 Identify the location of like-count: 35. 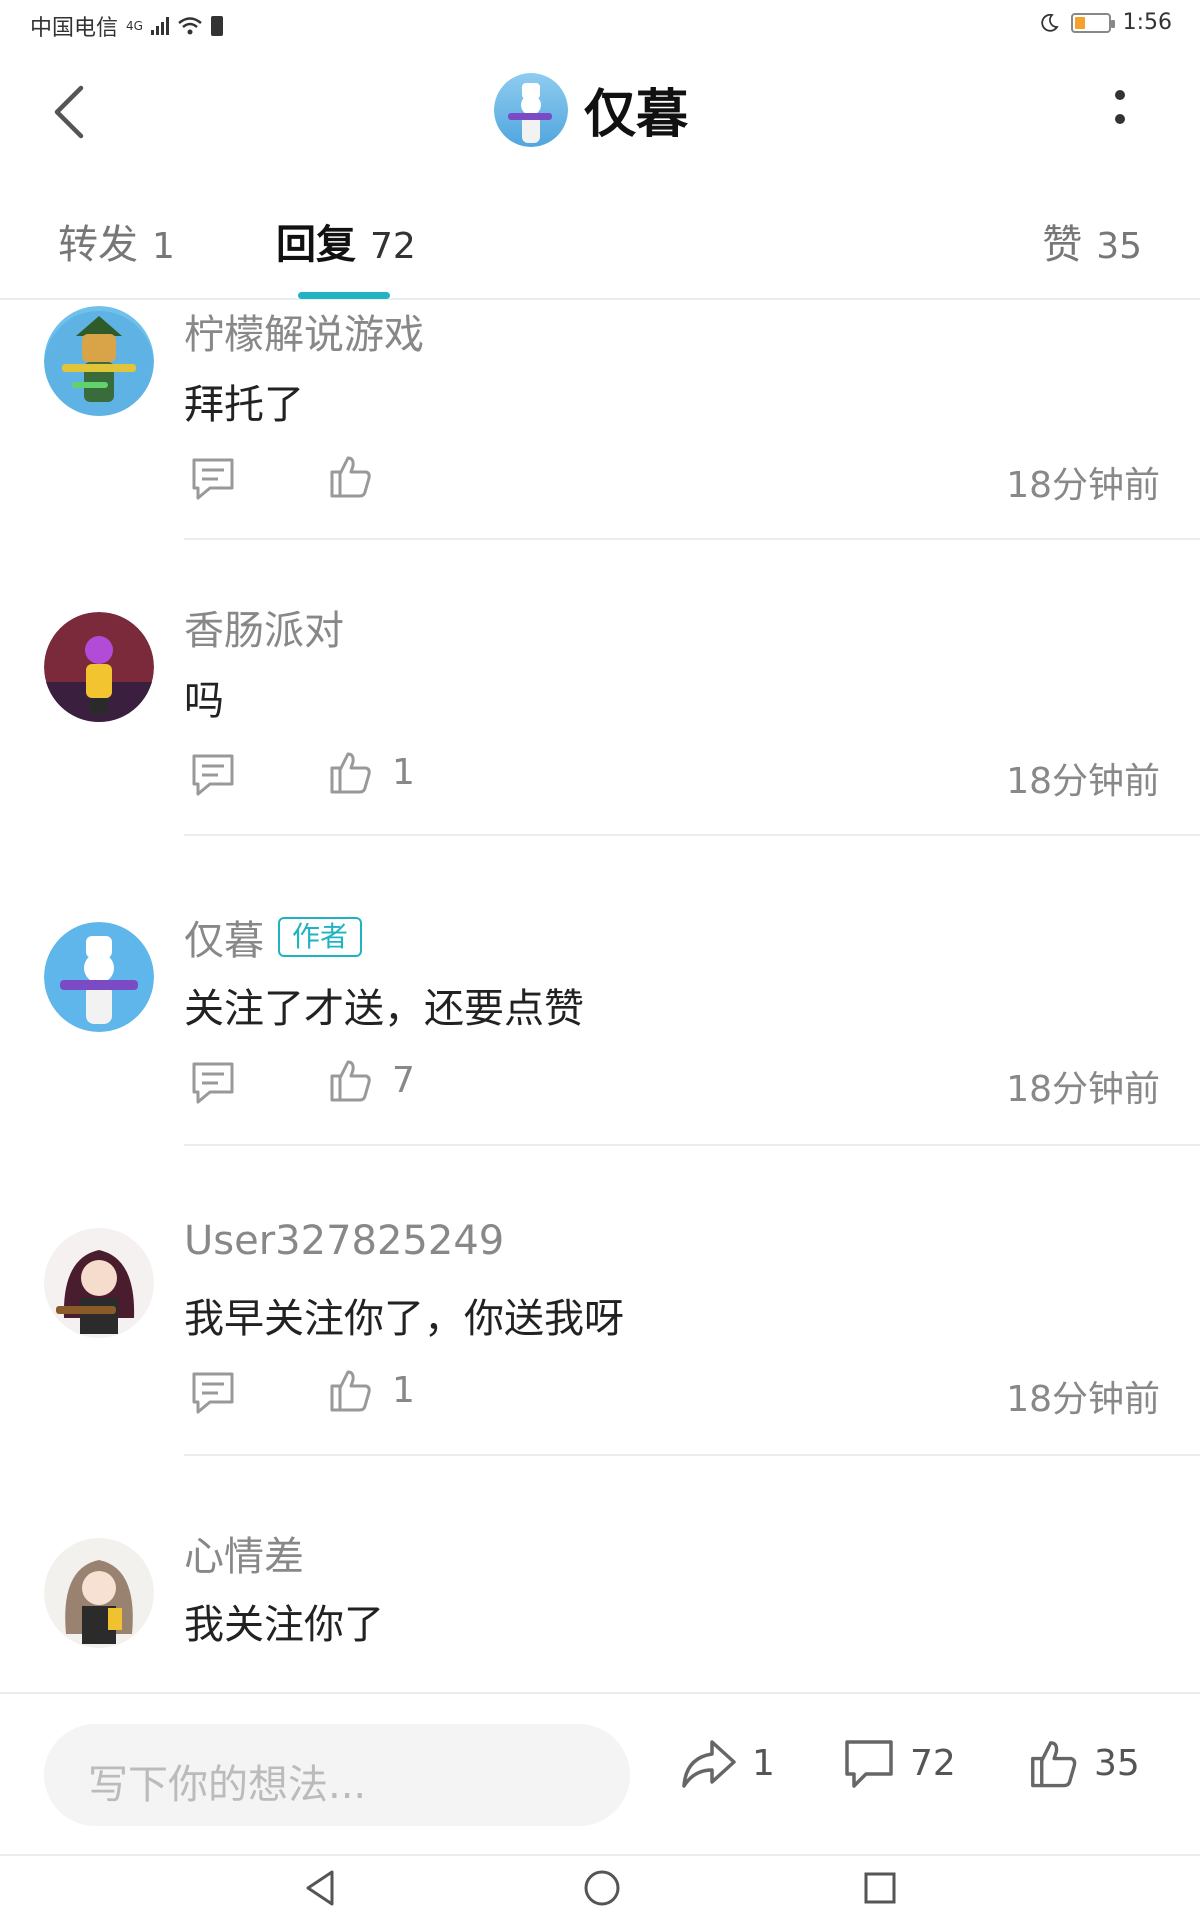
(1117, 1763).